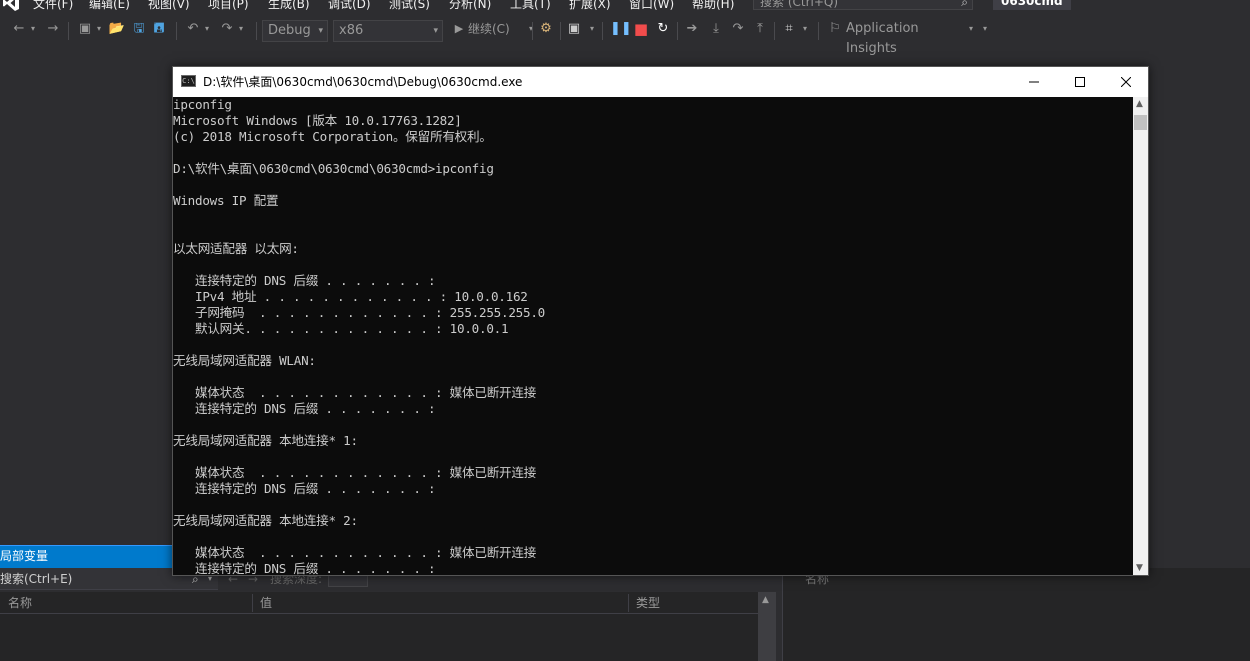 The width and height of the screenshot is (1250, 661). What do you see at coordinates (692, 29) in the screenshot?
I see `show-next-statement-icon: ➔` at bounding box center [692, 29].